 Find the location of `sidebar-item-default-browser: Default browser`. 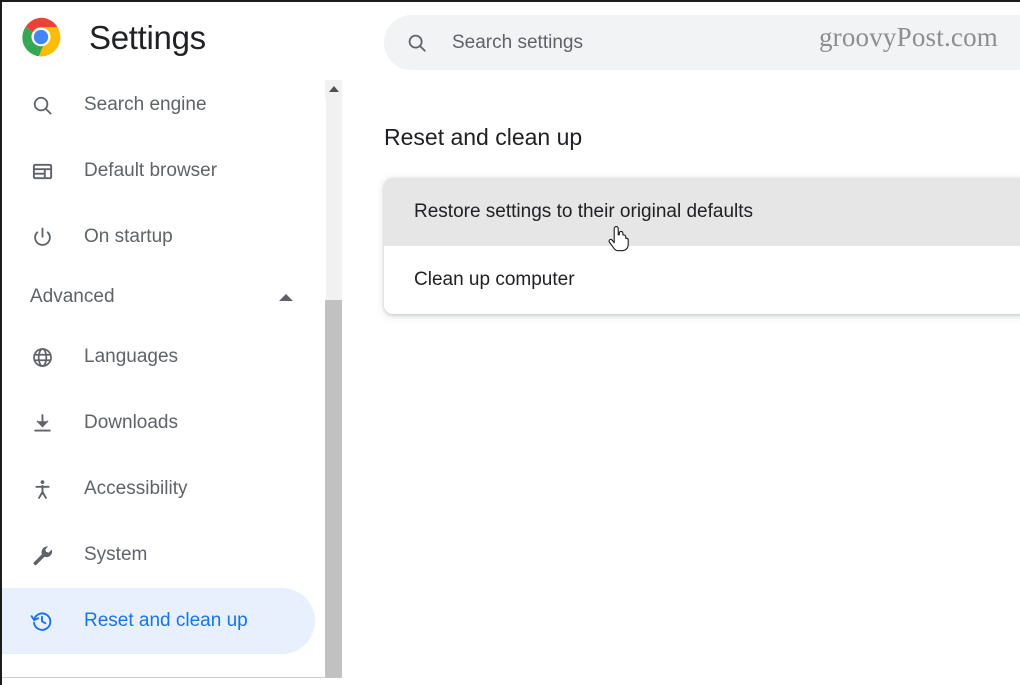

sidebar-item-default-browser: Default browser is located at coordinates (163, 171).